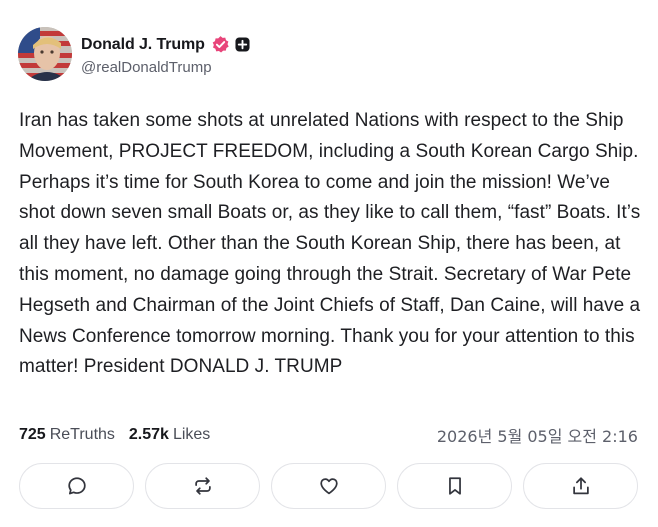 The height and width of the screenshot is (527, 658). I want to click on action-bar, so click(328, 487).